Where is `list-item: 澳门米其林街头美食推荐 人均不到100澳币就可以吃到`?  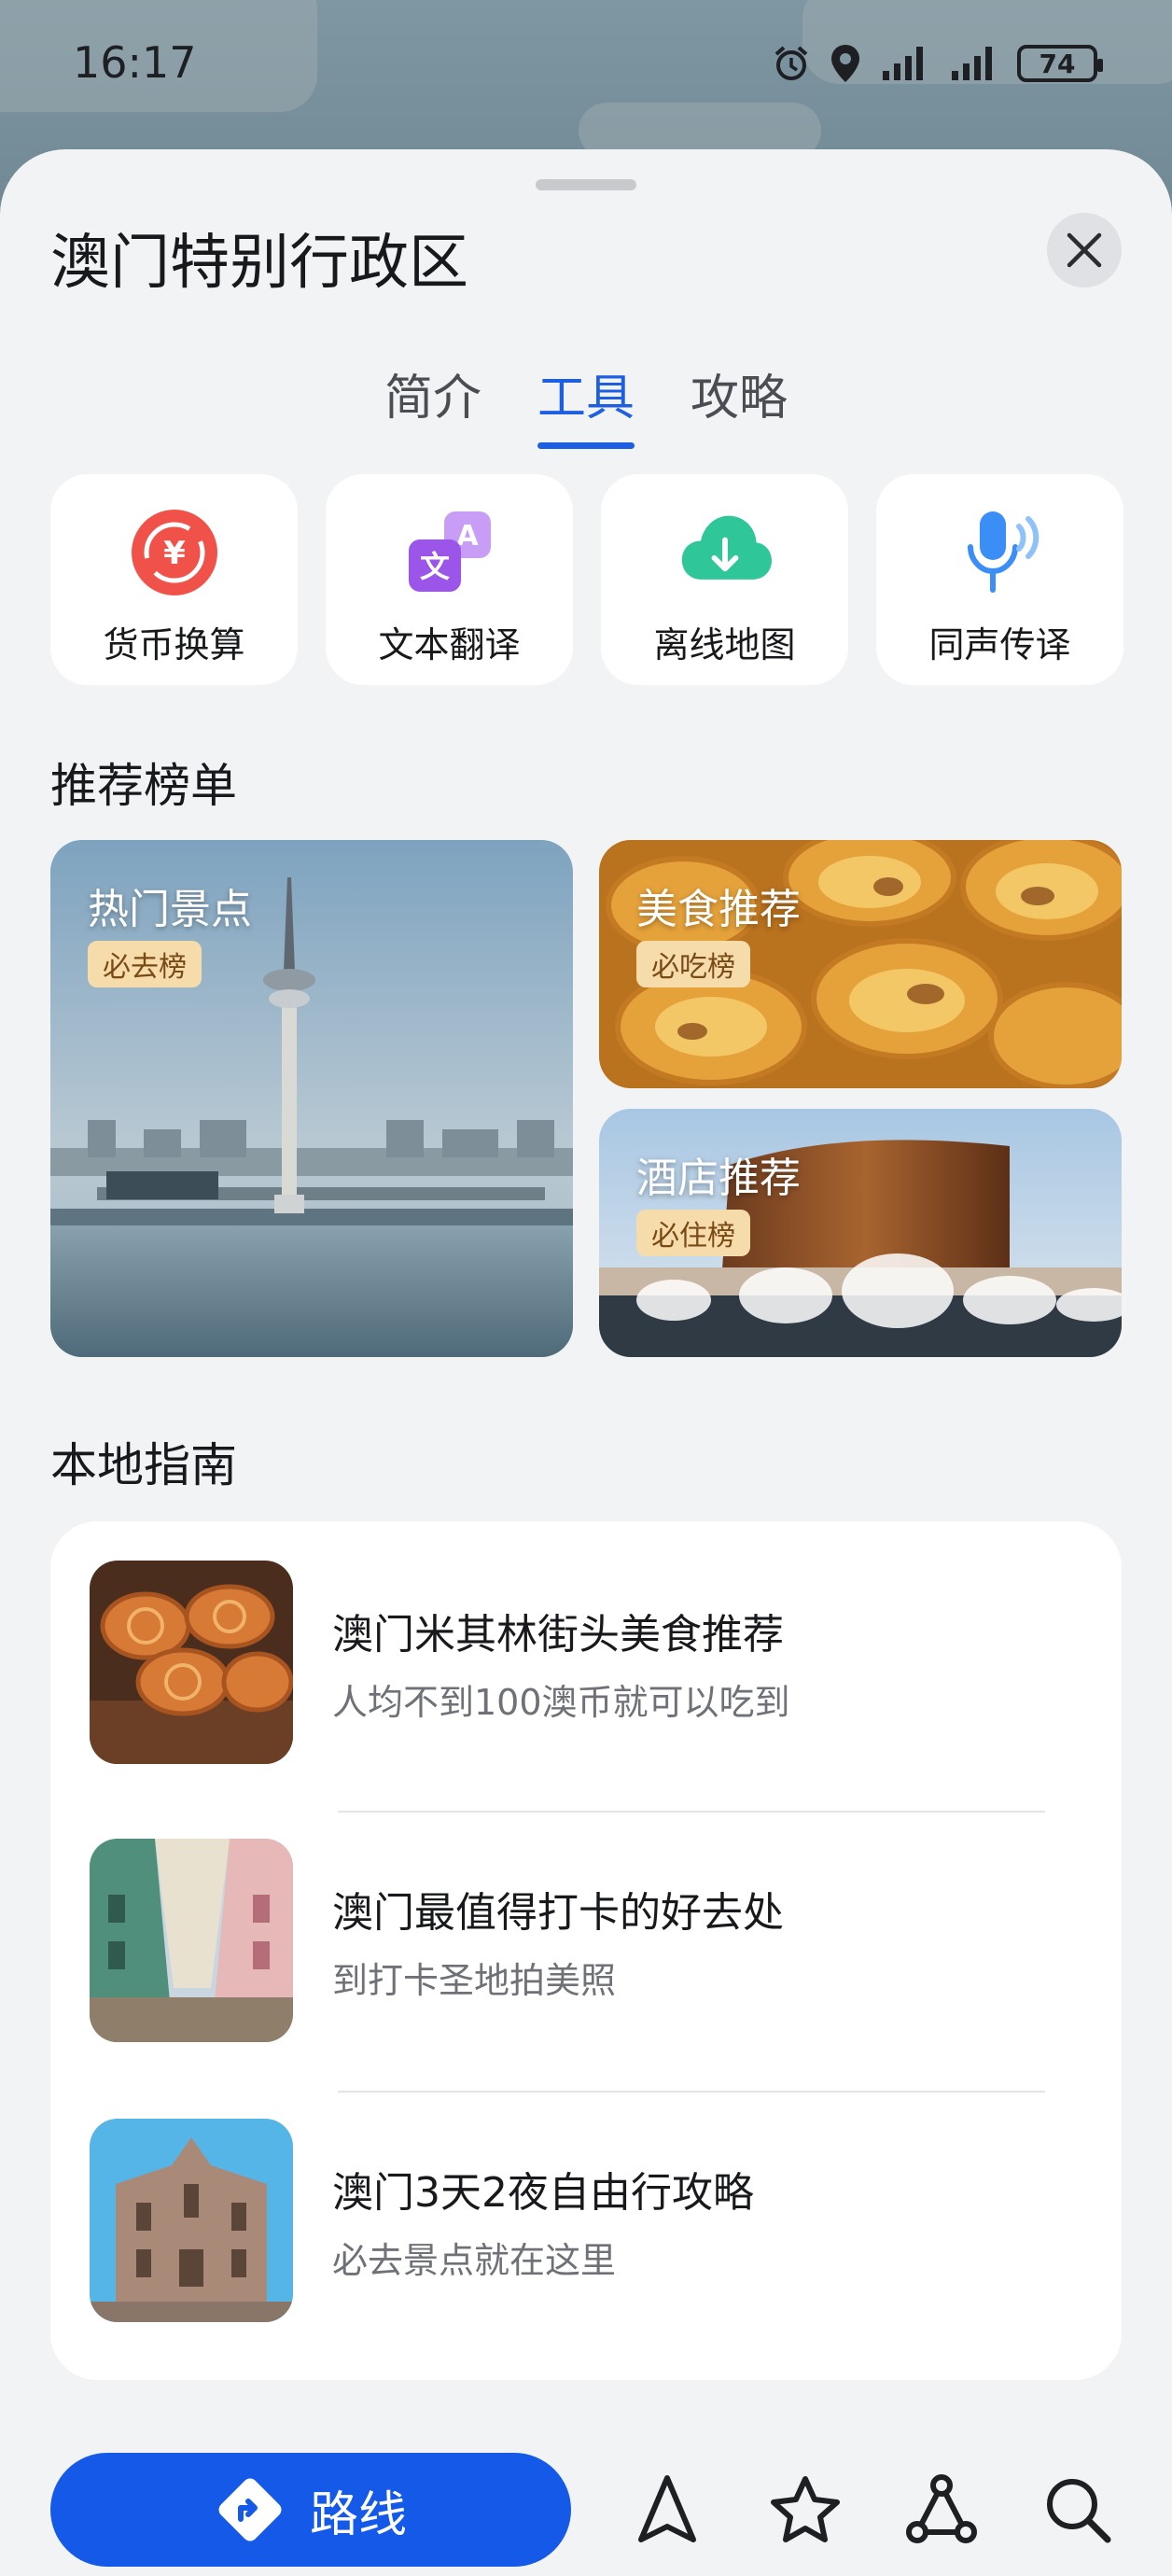
list-item: 澳门米其林街头美食推荐 人均不到100澳币就可以吃到 is located at coordinates (586, 1662).